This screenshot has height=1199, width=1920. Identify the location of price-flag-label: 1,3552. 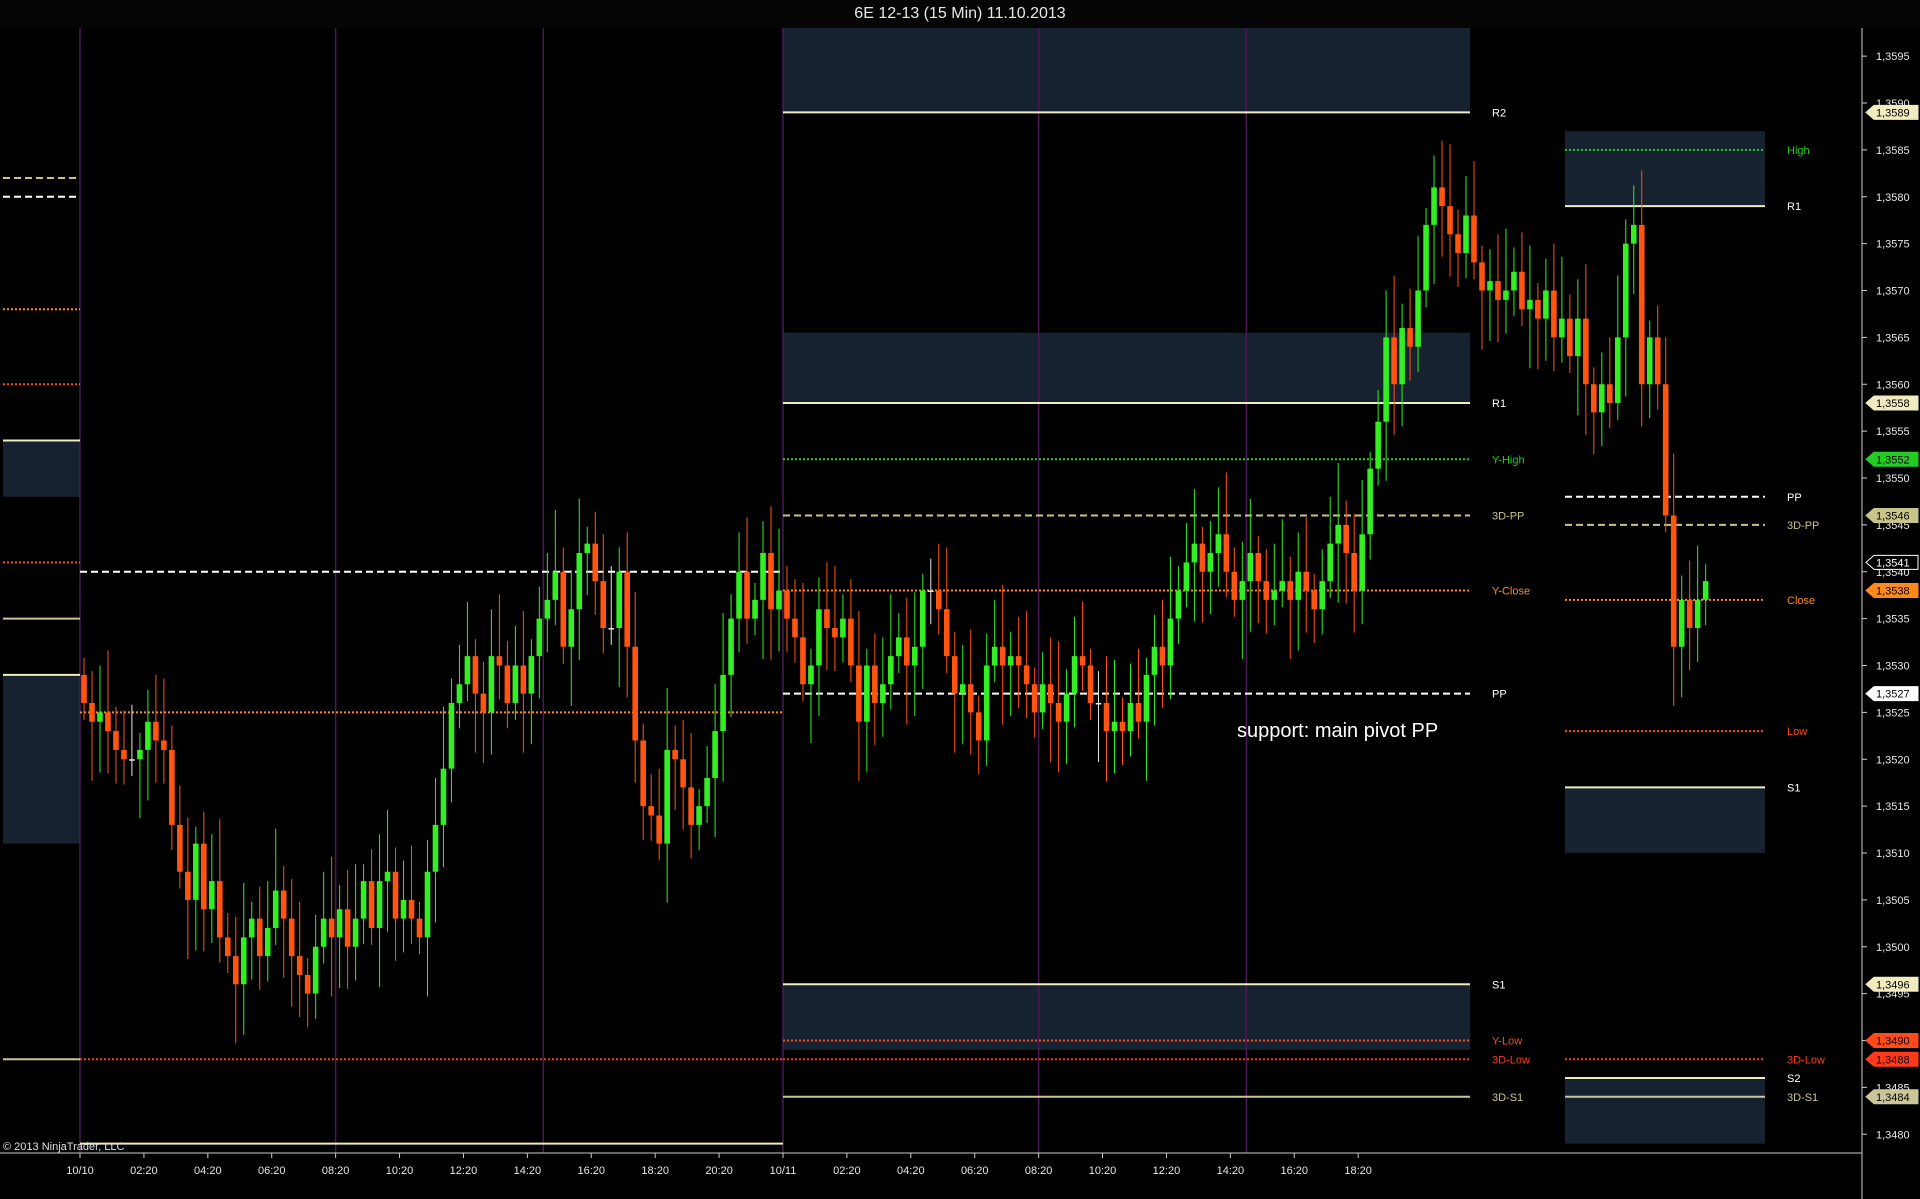
(1893, 460).